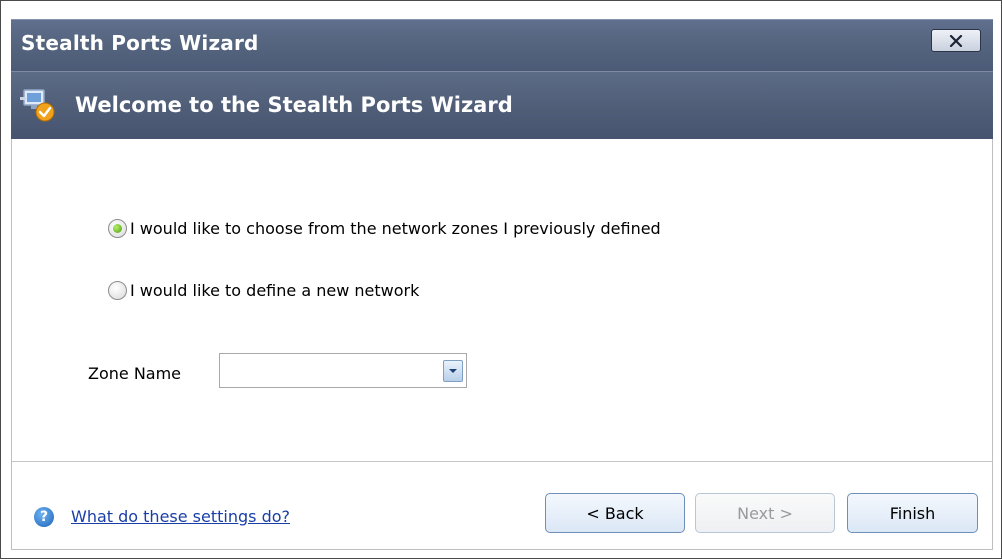 This screenshot has width=1002, height=559. What do you see at coordinates (180, 516) in the screenshot?
I see `help-link: What do these settings do?` at bounding box center [180, 516].